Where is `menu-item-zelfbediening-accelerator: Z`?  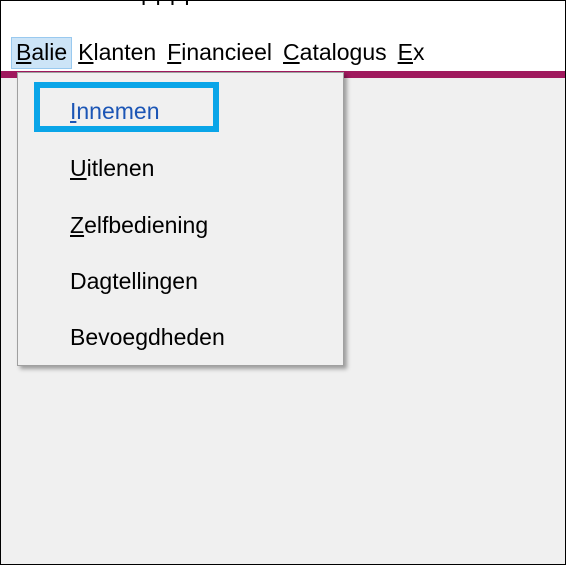
menu-item-zelfbediening-accelerator: Z is located at coordinates (77, 225).